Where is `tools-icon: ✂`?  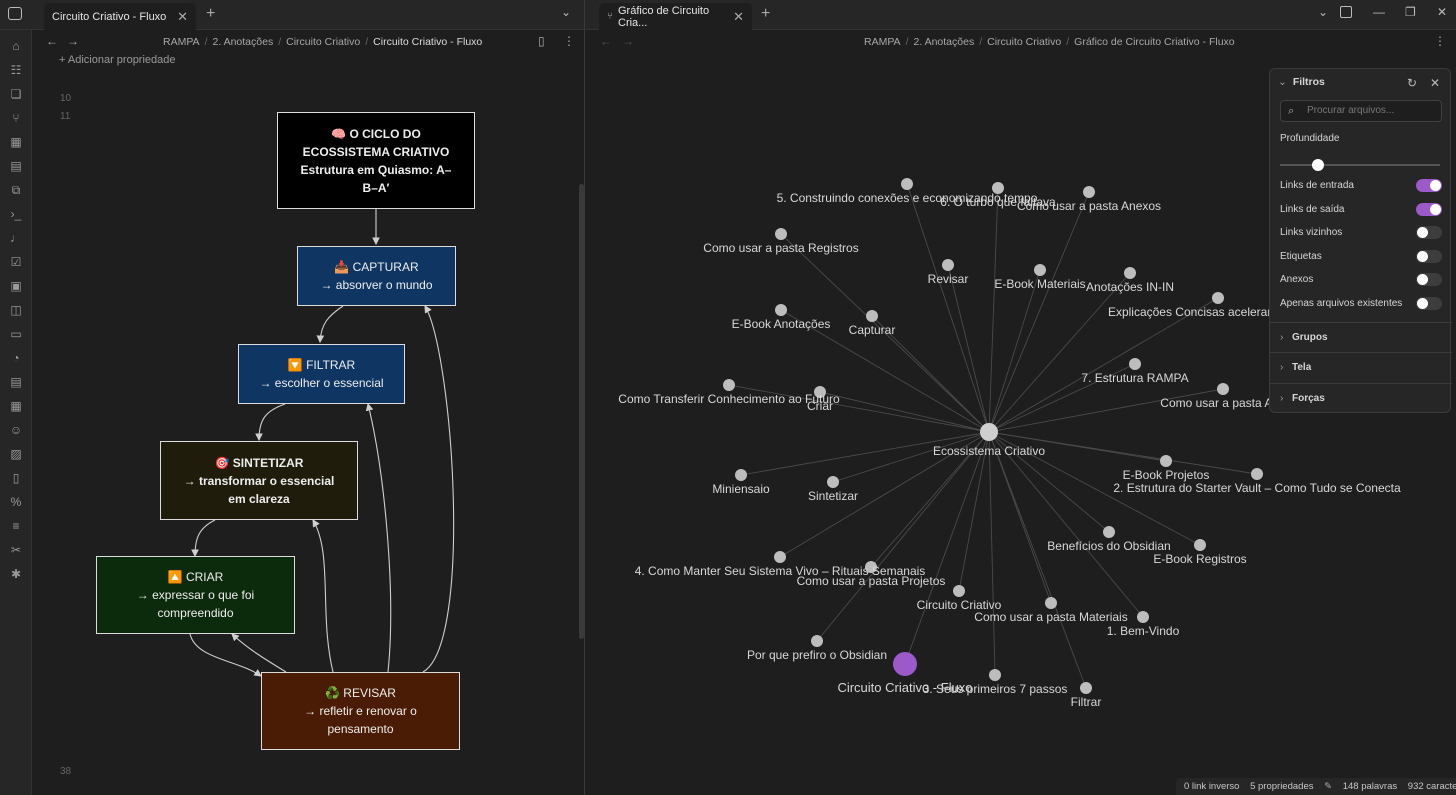 tools-icon: ✂ is located at coordinates (16, 550).